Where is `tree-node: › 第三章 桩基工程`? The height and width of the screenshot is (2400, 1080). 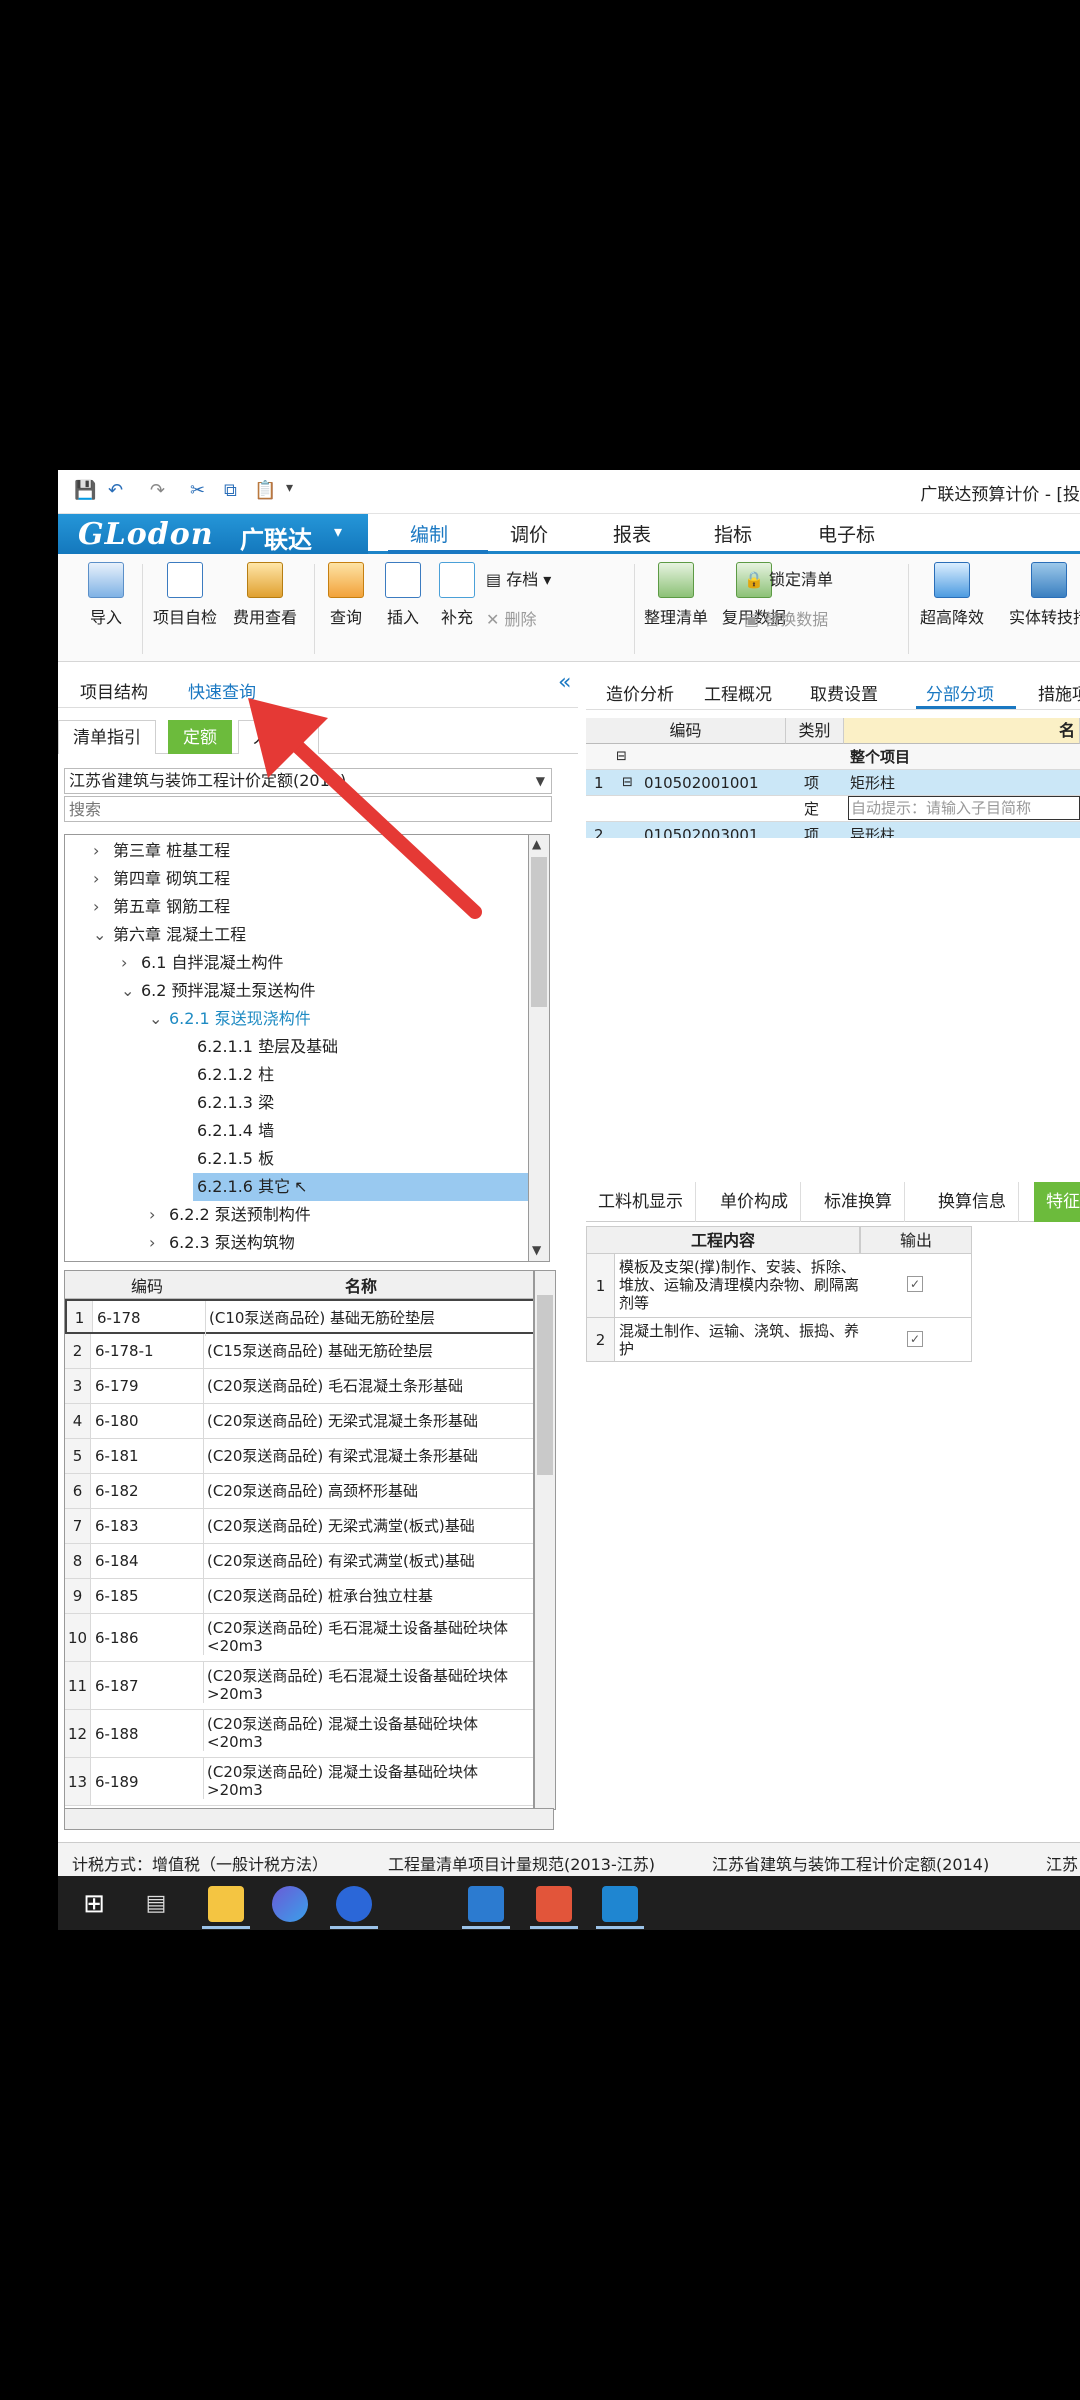
tree-node: › 第三章 桩基工程 is located at coordinates (161, 851).